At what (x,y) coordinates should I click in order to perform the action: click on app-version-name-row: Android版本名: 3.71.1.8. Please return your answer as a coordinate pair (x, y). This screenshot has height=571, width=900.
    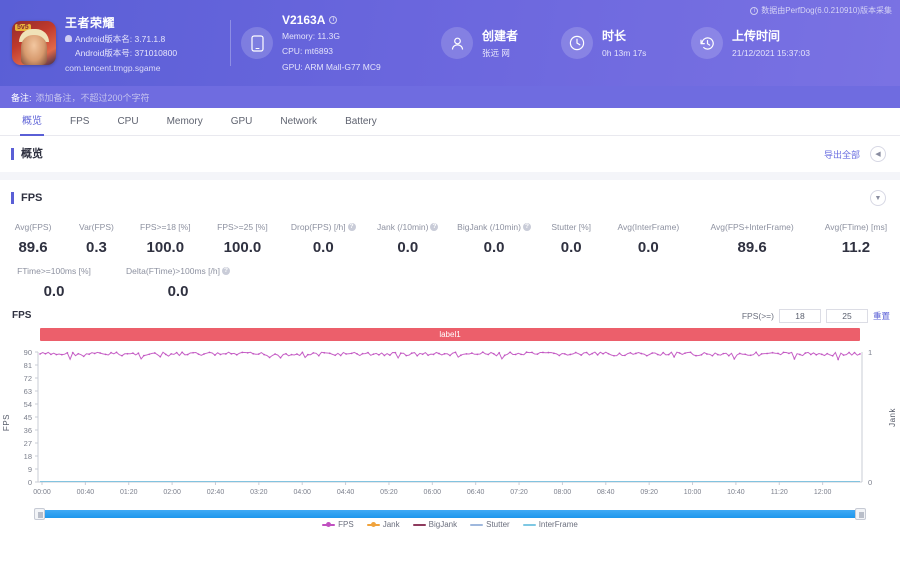
    Looking at the image, I should click on (121, 39).